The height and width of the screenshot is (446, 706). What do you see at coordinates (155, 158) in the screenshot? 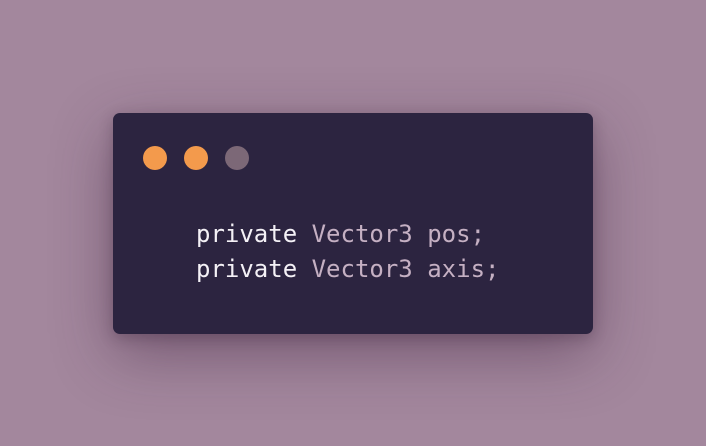
I see `close-dot-icon` at bounding box center [155, 158].